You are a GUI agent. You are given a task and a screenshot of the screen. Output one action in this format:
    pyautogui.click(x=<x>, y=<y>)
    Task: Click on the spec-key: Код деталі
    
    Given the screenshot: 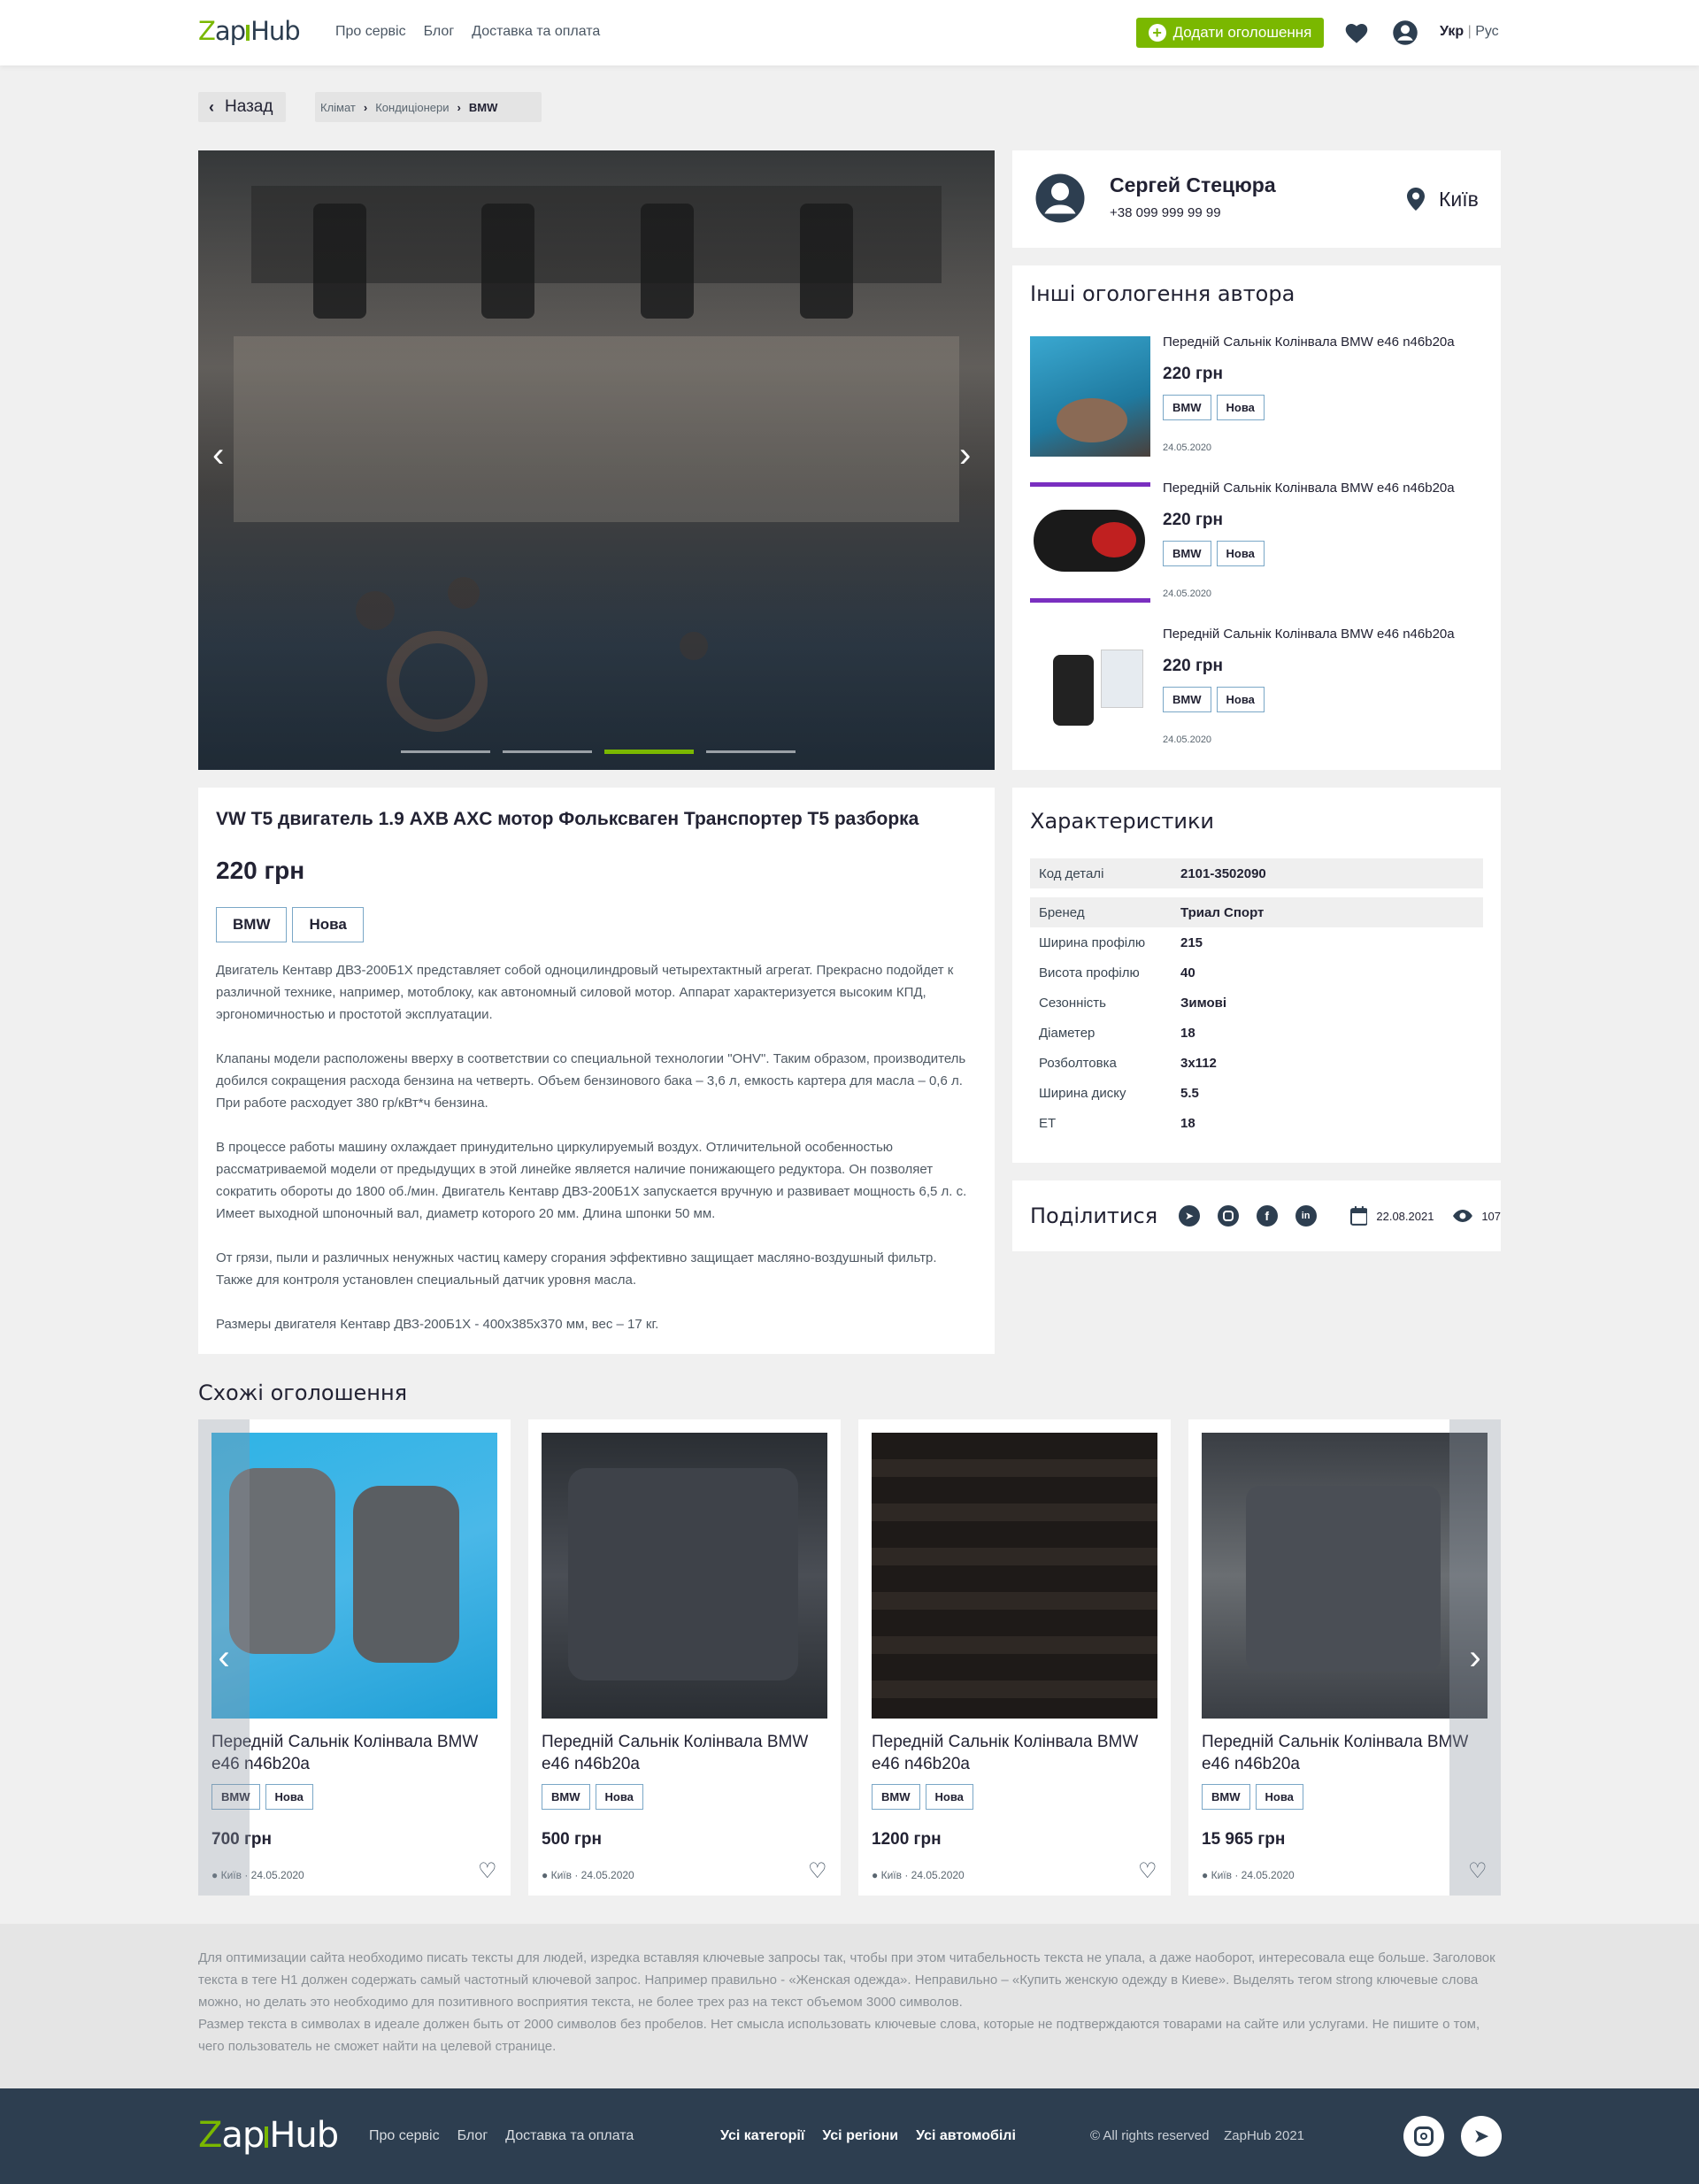 What is the action you would take?
    pyautogui.click(x=1071, y=873)
    